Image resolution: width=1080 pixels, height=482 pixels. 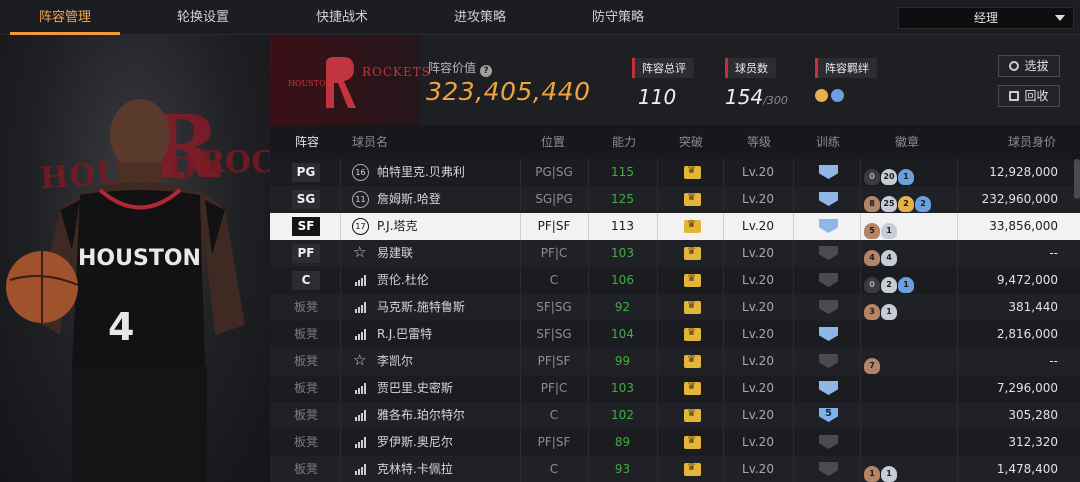 What do you see at coordinates (756, 83) in the screenshot?
I see `stat-players: 球员数 154/300` at bounding box center [756, 83].